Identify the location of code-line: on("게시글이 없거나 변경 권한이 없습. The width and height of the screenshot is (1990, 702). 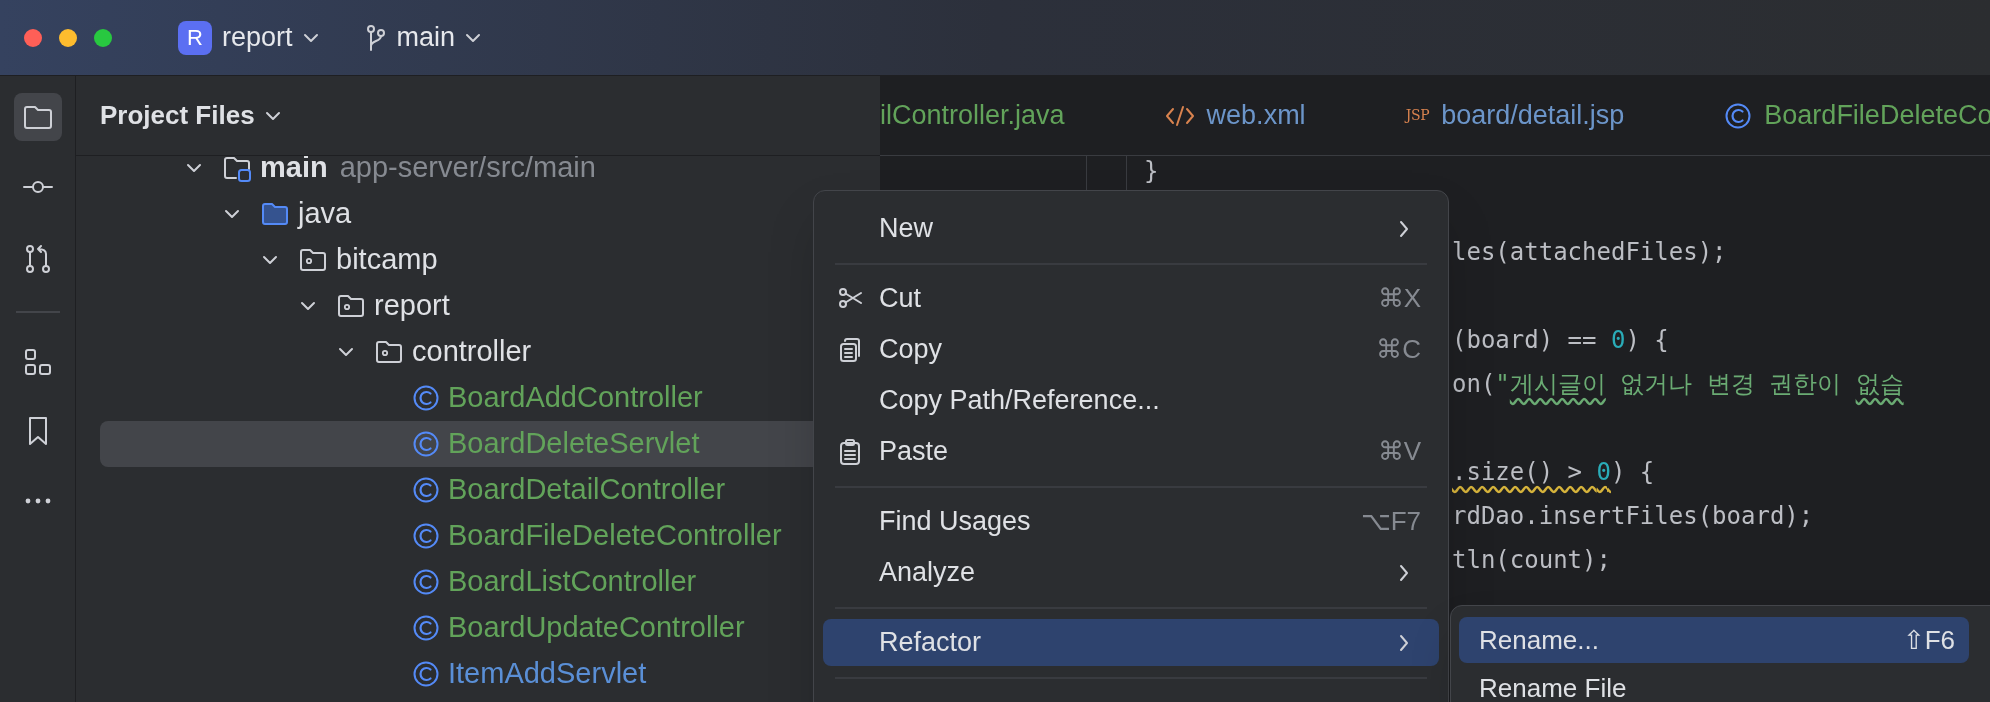
(1678, 384).